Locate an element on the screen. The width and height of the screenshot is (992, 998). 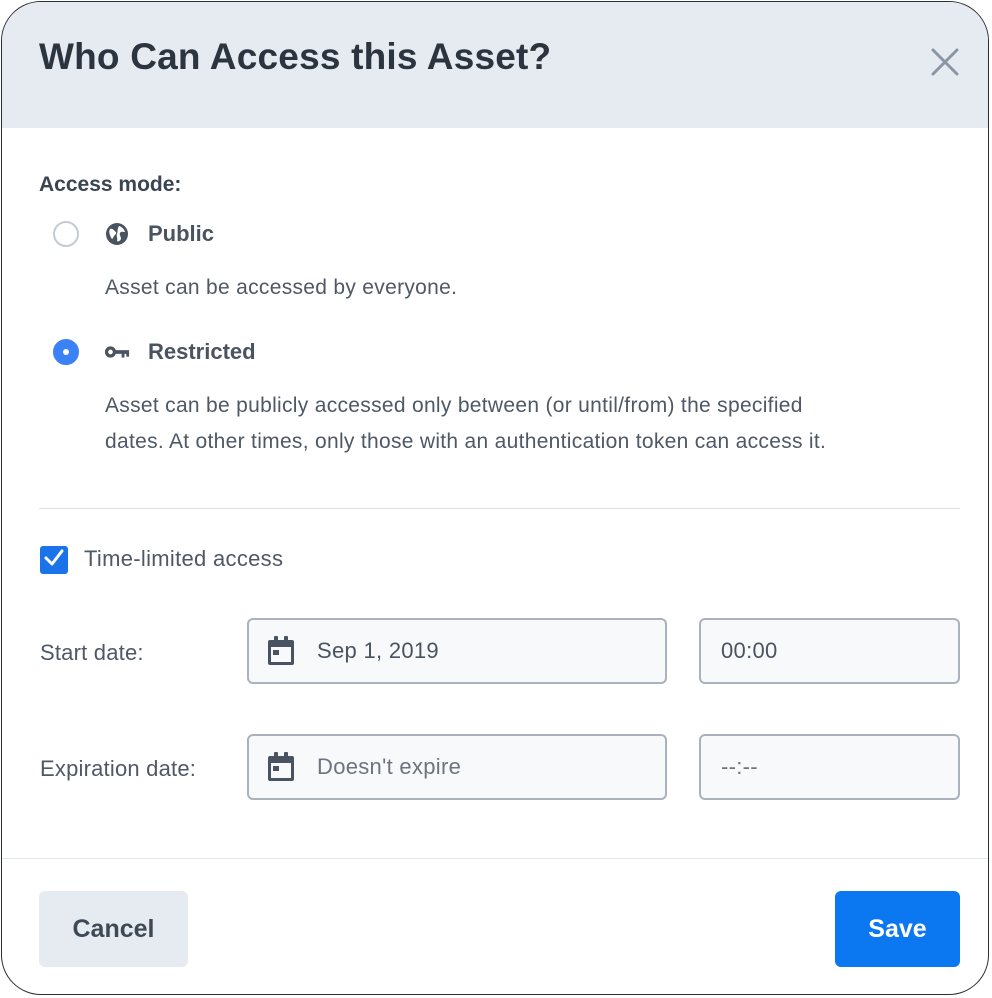
expiration-time-placeholder: --:-- is located at coordinates (739, 766).